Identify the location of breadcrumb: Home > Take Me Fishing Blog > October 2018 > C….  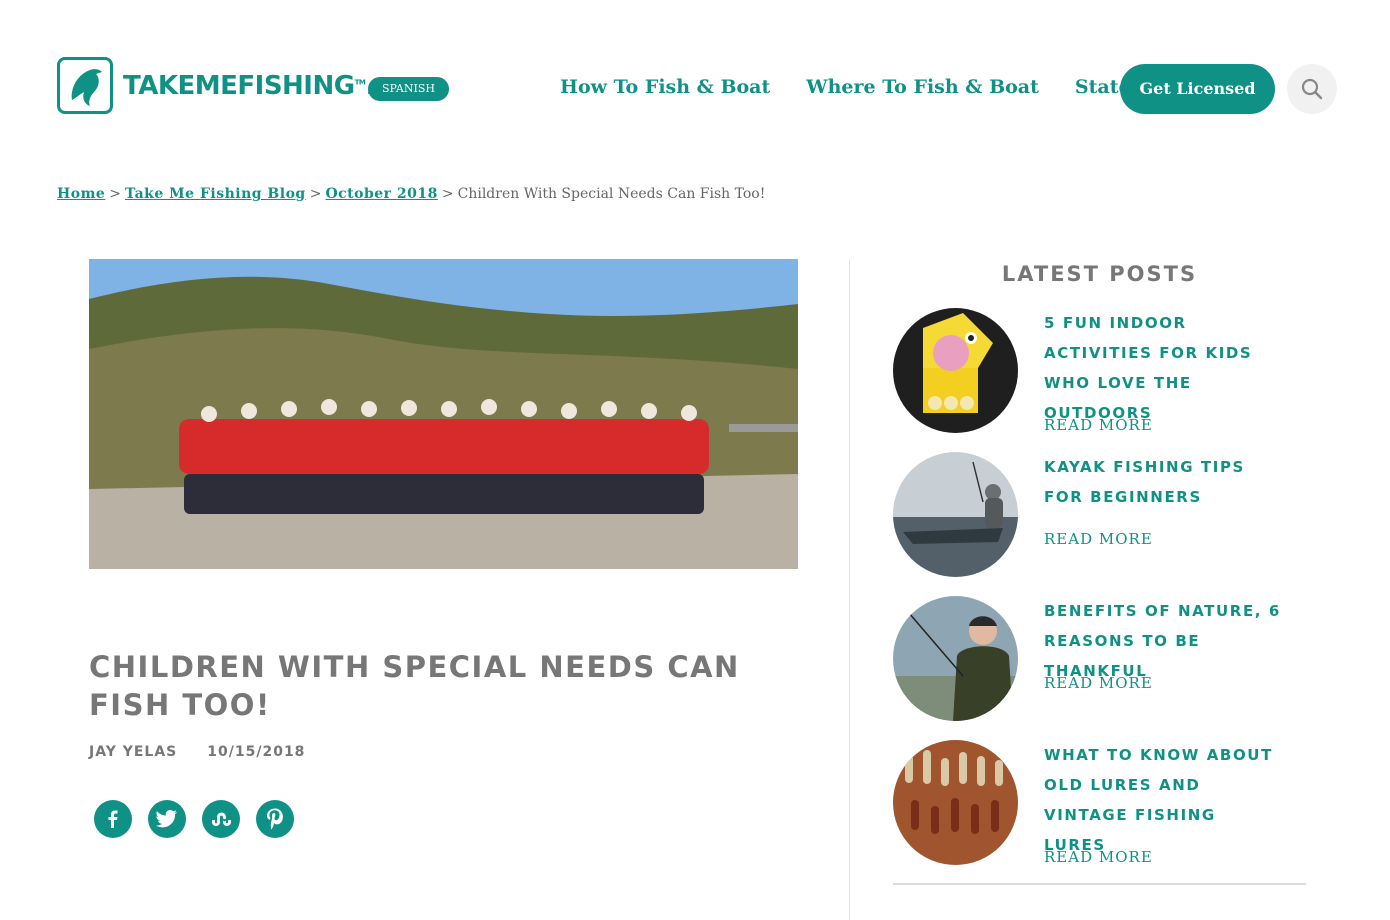
(411, 194).